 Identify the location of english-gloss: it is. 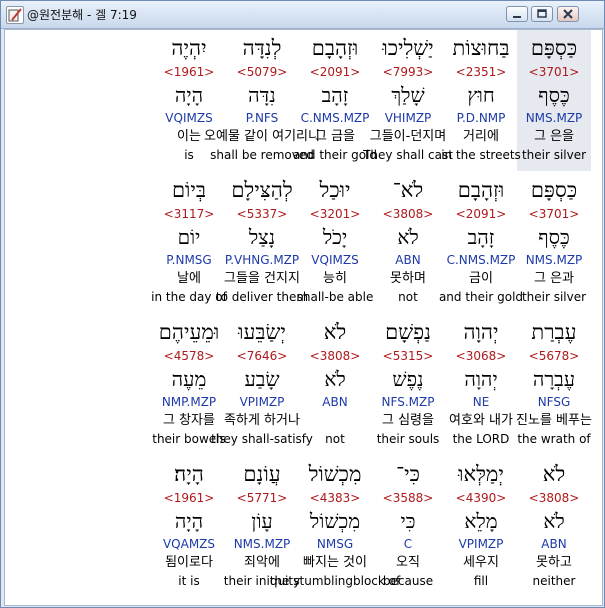
(189, 581).